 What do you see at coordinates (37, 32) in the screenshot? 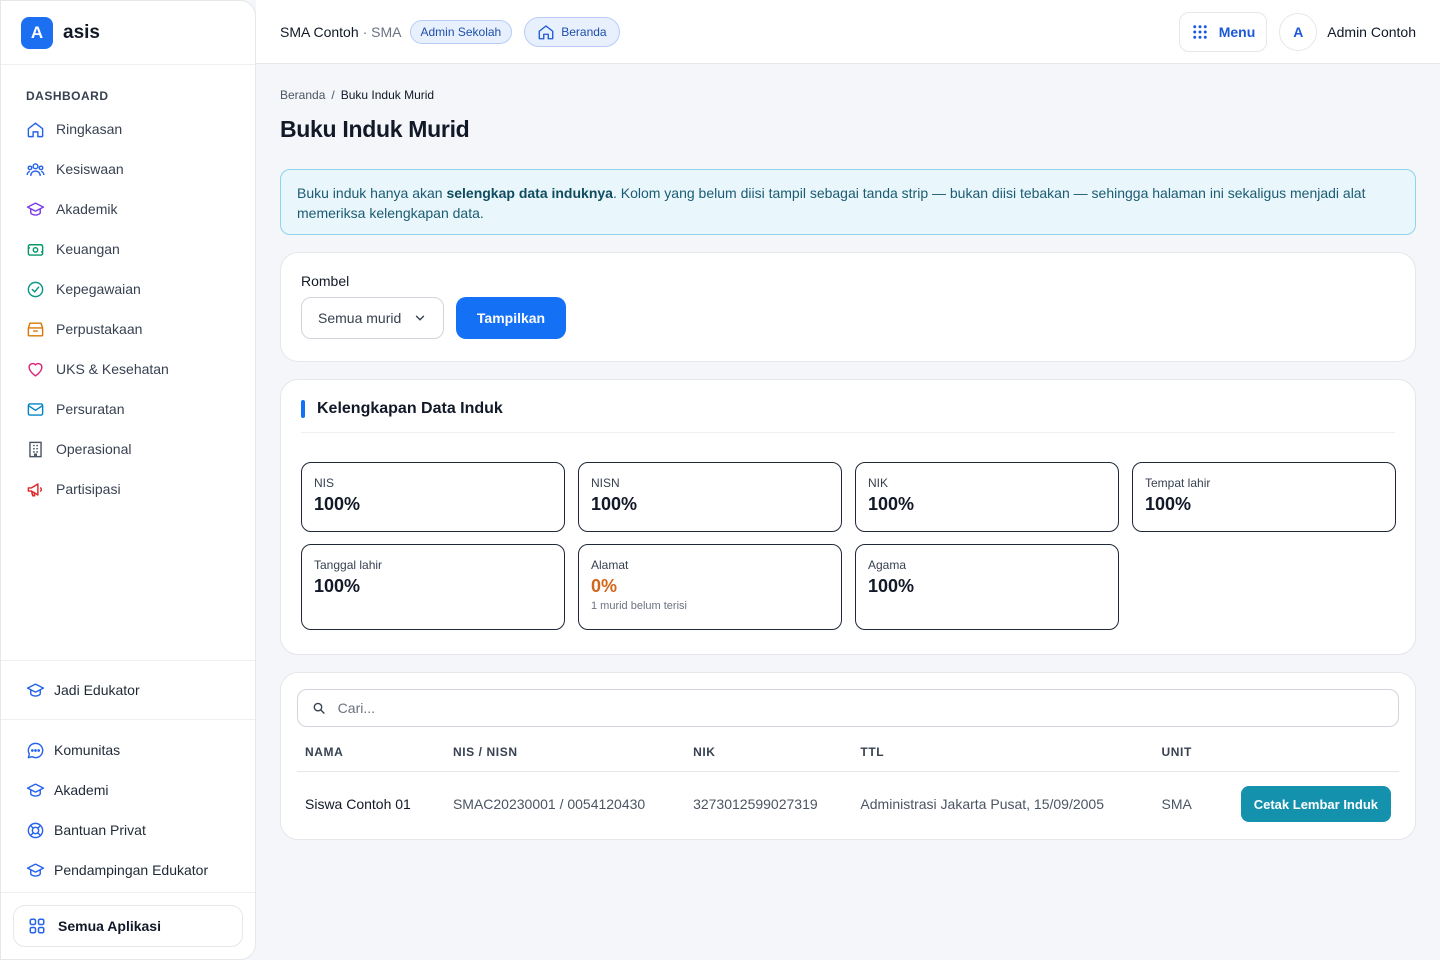
I see `brand-logo: A` at bounding box center [37, 32].